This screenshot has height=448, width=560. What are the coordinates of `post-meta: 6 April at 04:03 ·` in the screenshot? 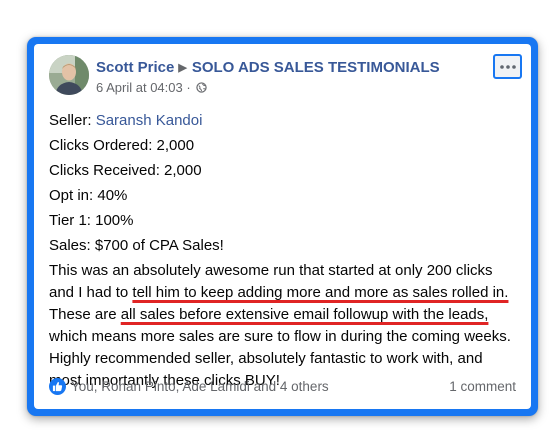 It's located at (151, 87).